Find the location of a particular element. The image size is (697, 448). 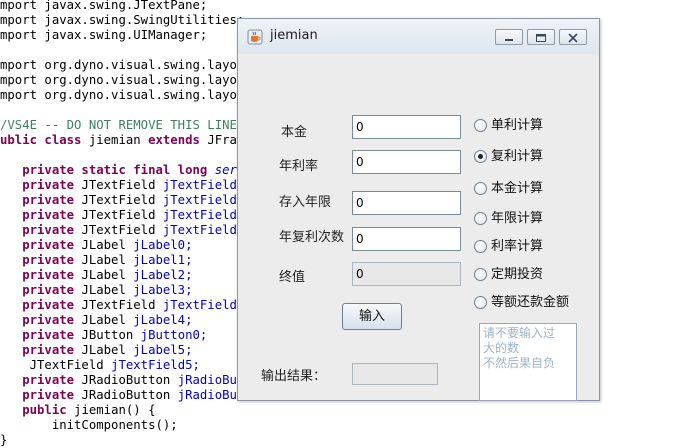

principal-label: 本金 is located at coordinates (294, 132).